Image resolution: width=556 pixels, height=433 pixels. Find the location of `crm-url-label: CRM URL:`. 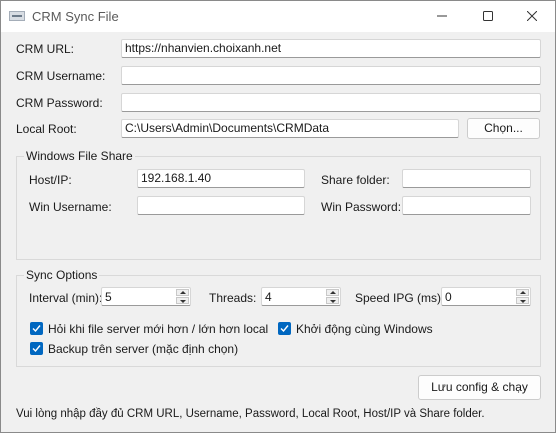

crm-url-label: CRM URL: is located at coordinates (45, 49).